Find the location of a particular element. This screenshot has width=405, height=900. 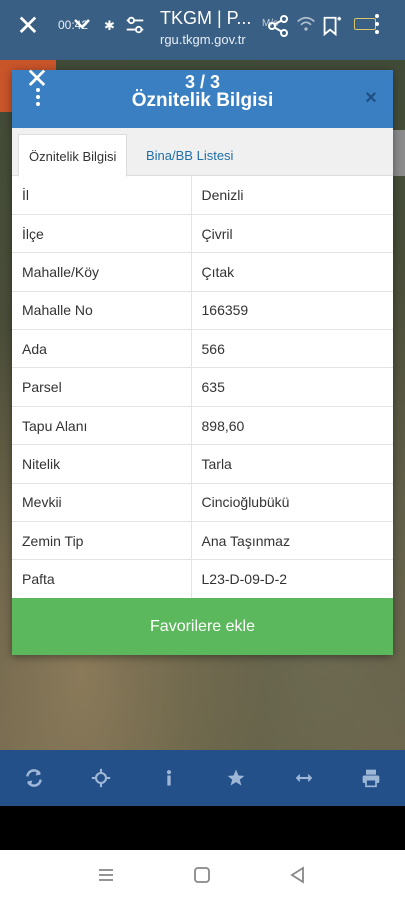

measure-icon is located at coordinates (304, 778).